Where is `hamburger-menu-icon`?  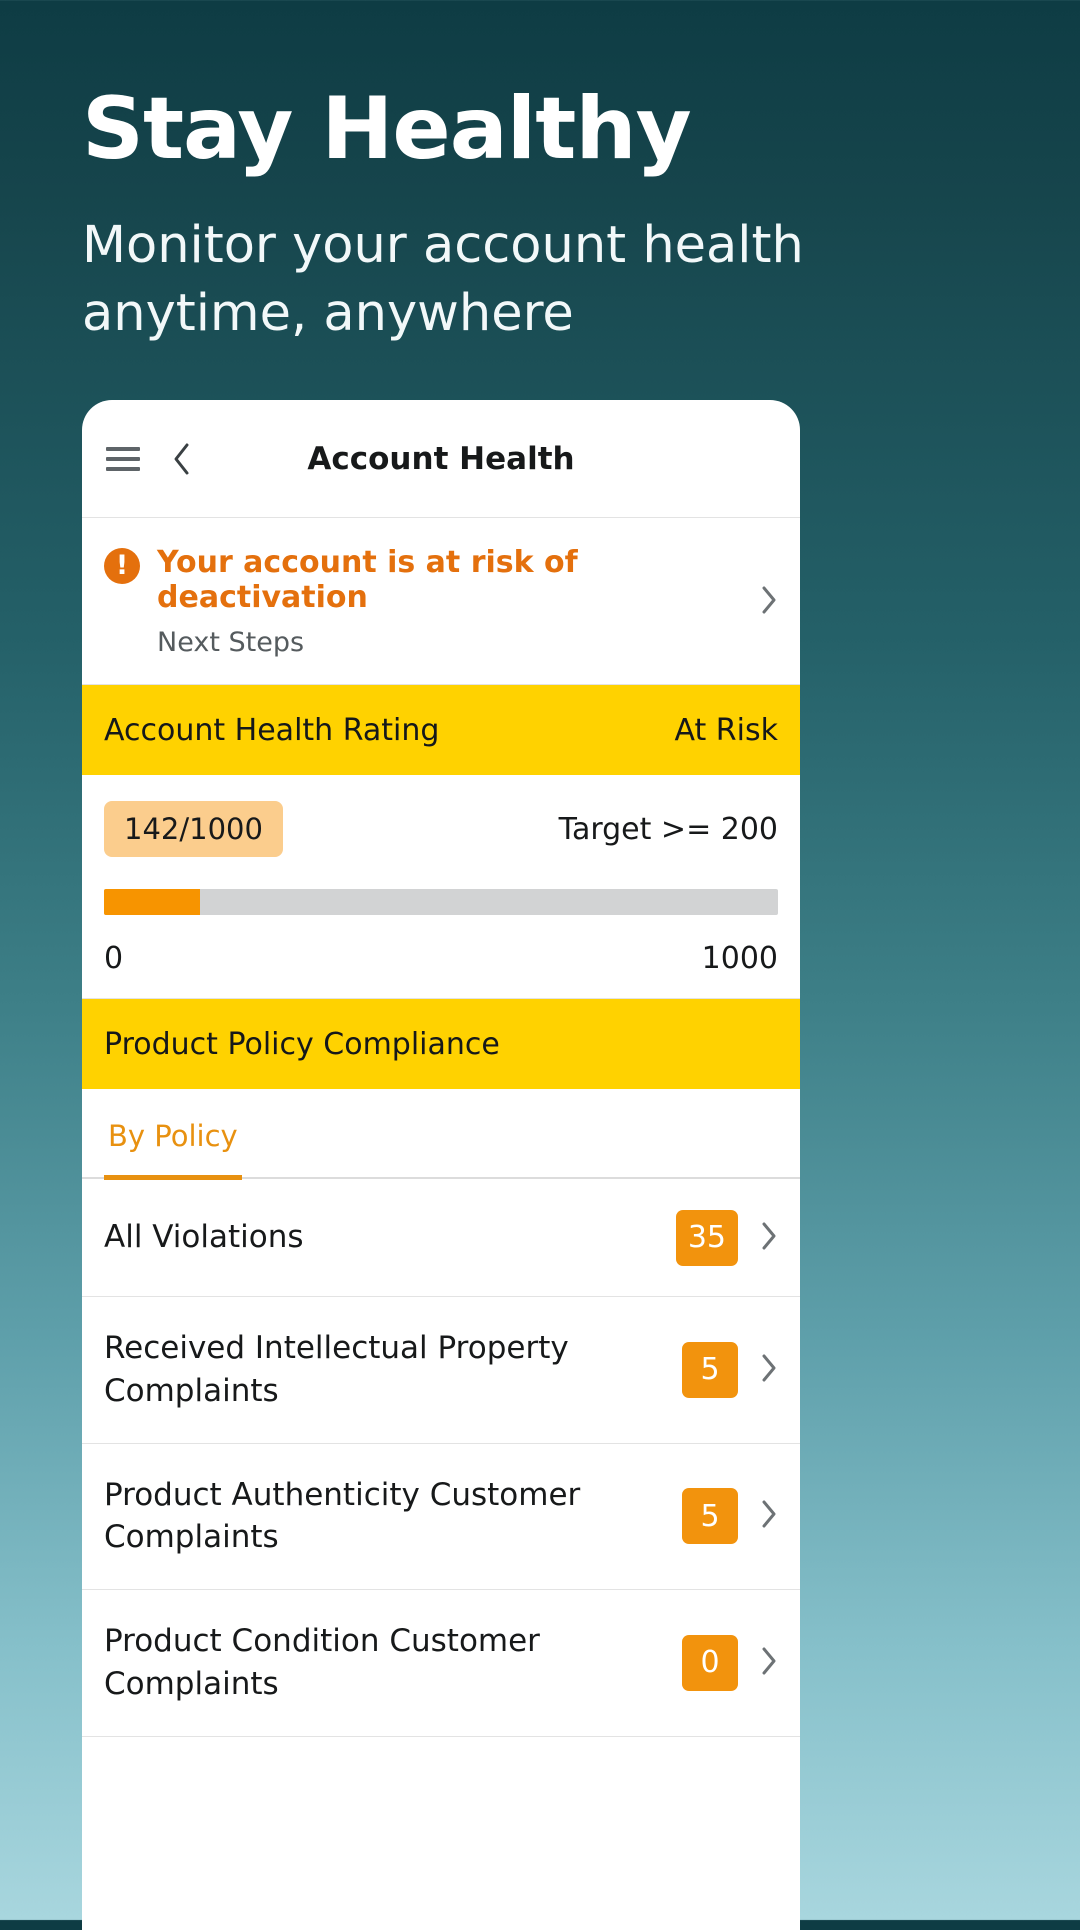
hamburger-menu-icon is located at coordinates (123, 458).